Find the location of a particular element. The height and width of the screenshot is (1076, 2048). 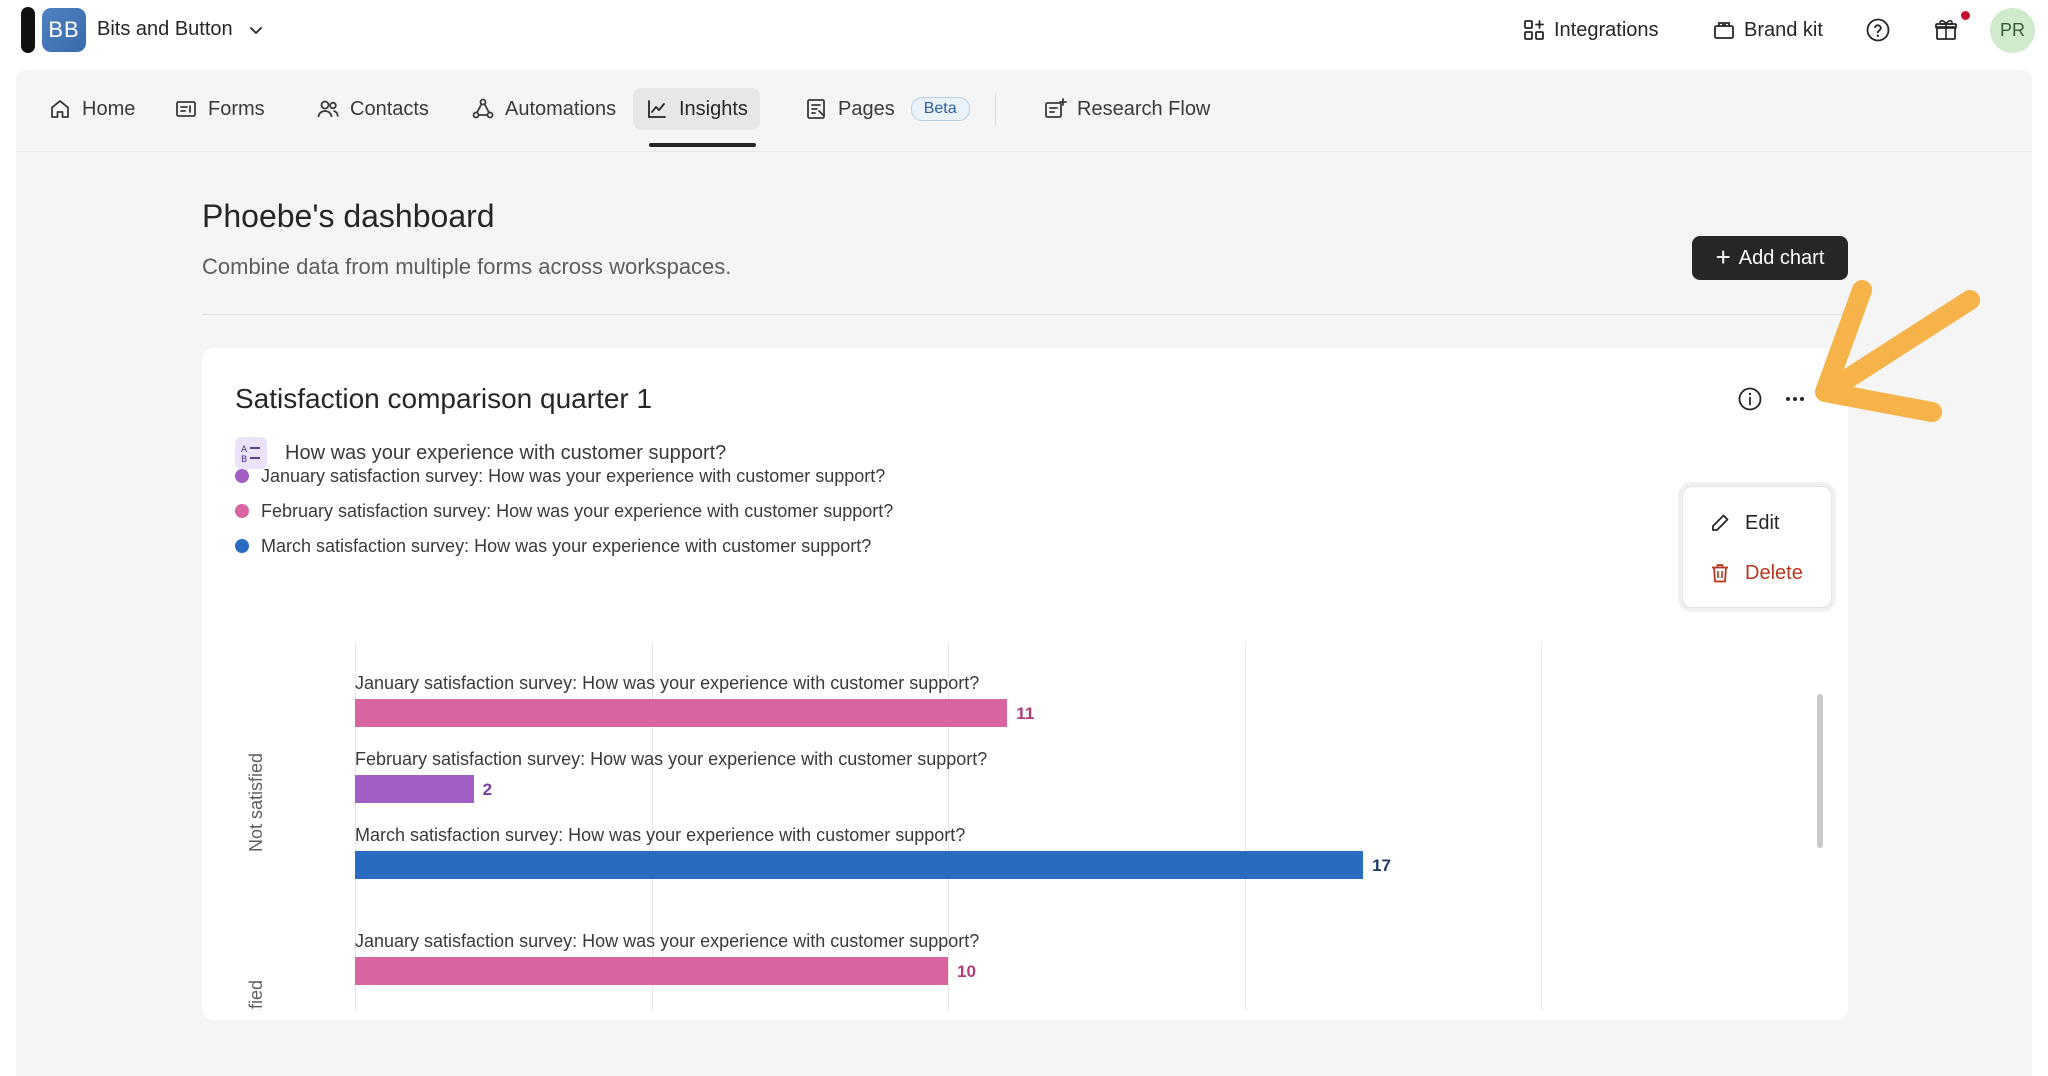

brand-kit-link: Brand kit is located at coordinates (1767, 30).